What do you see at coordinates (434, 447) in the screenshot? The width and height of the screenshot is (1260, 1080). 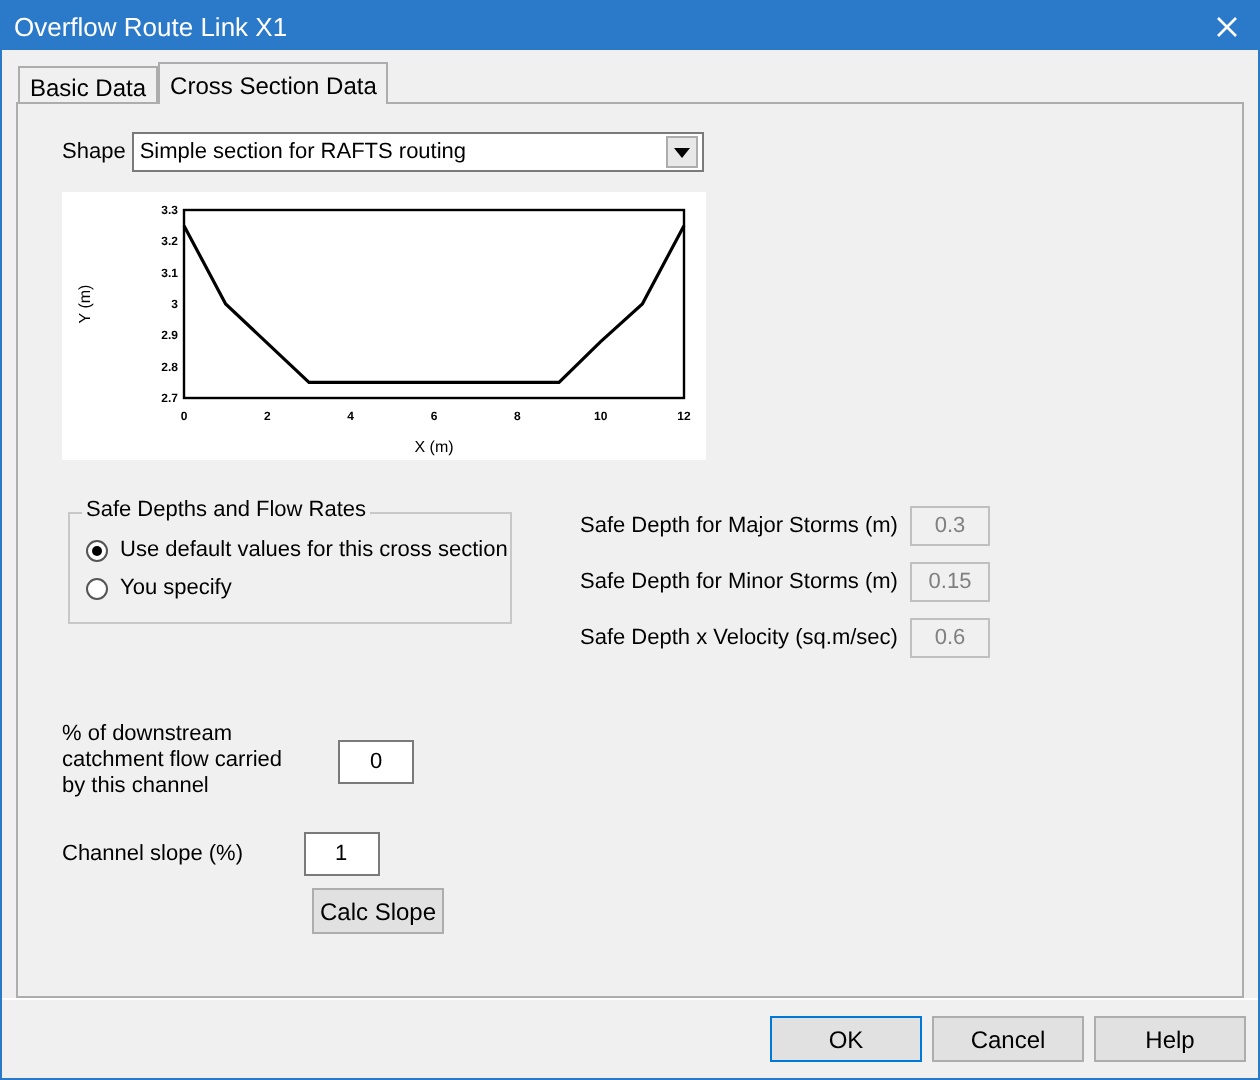 I see `x-axis-title: X (m)` at bounding box center [434, 447].